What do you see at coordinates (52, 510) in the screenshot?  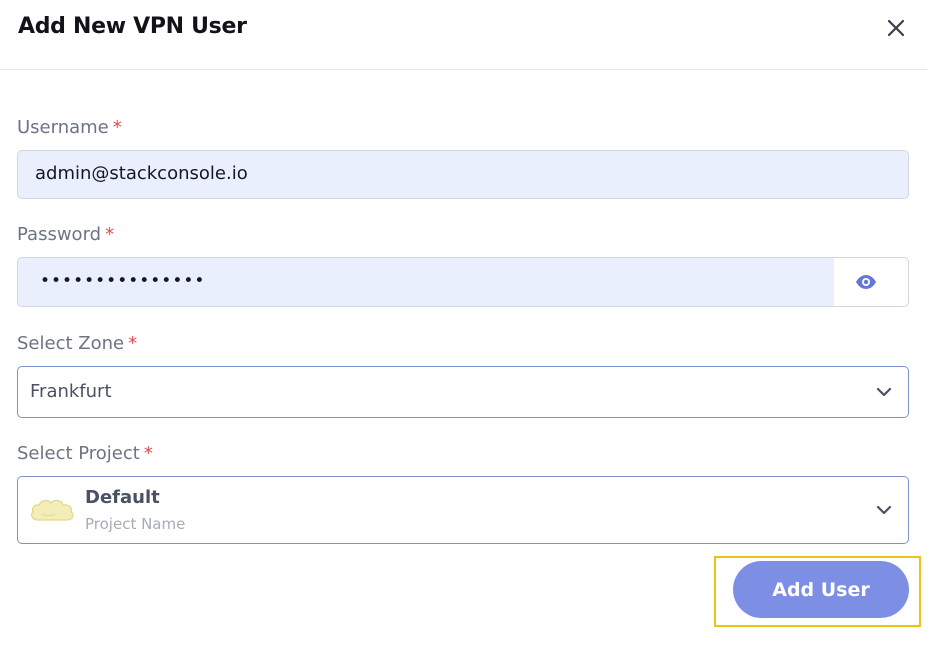 I see `cloud-icon` at bounding box center [52, 510].